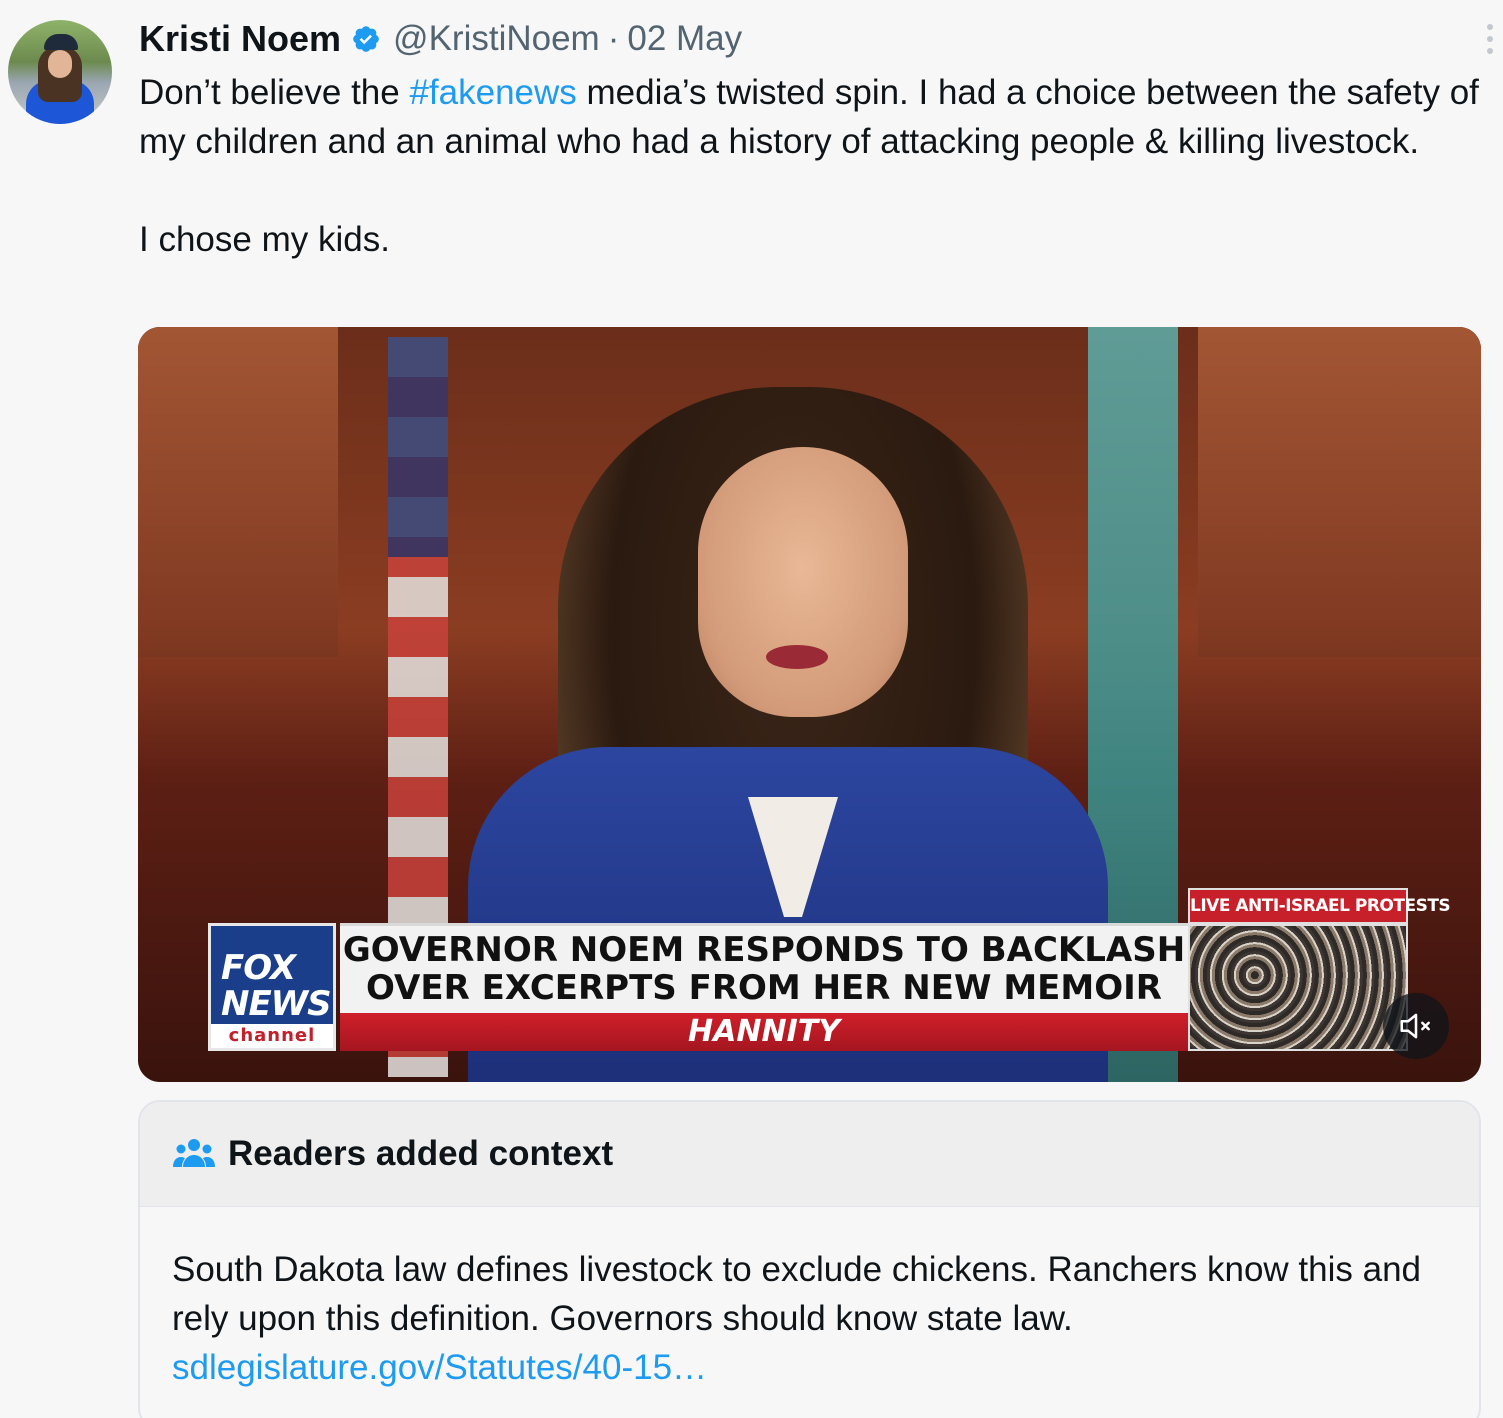  Describe the element at coordinates (1339, 492) in the screenshot. I see `wall-panel-right` at that location.